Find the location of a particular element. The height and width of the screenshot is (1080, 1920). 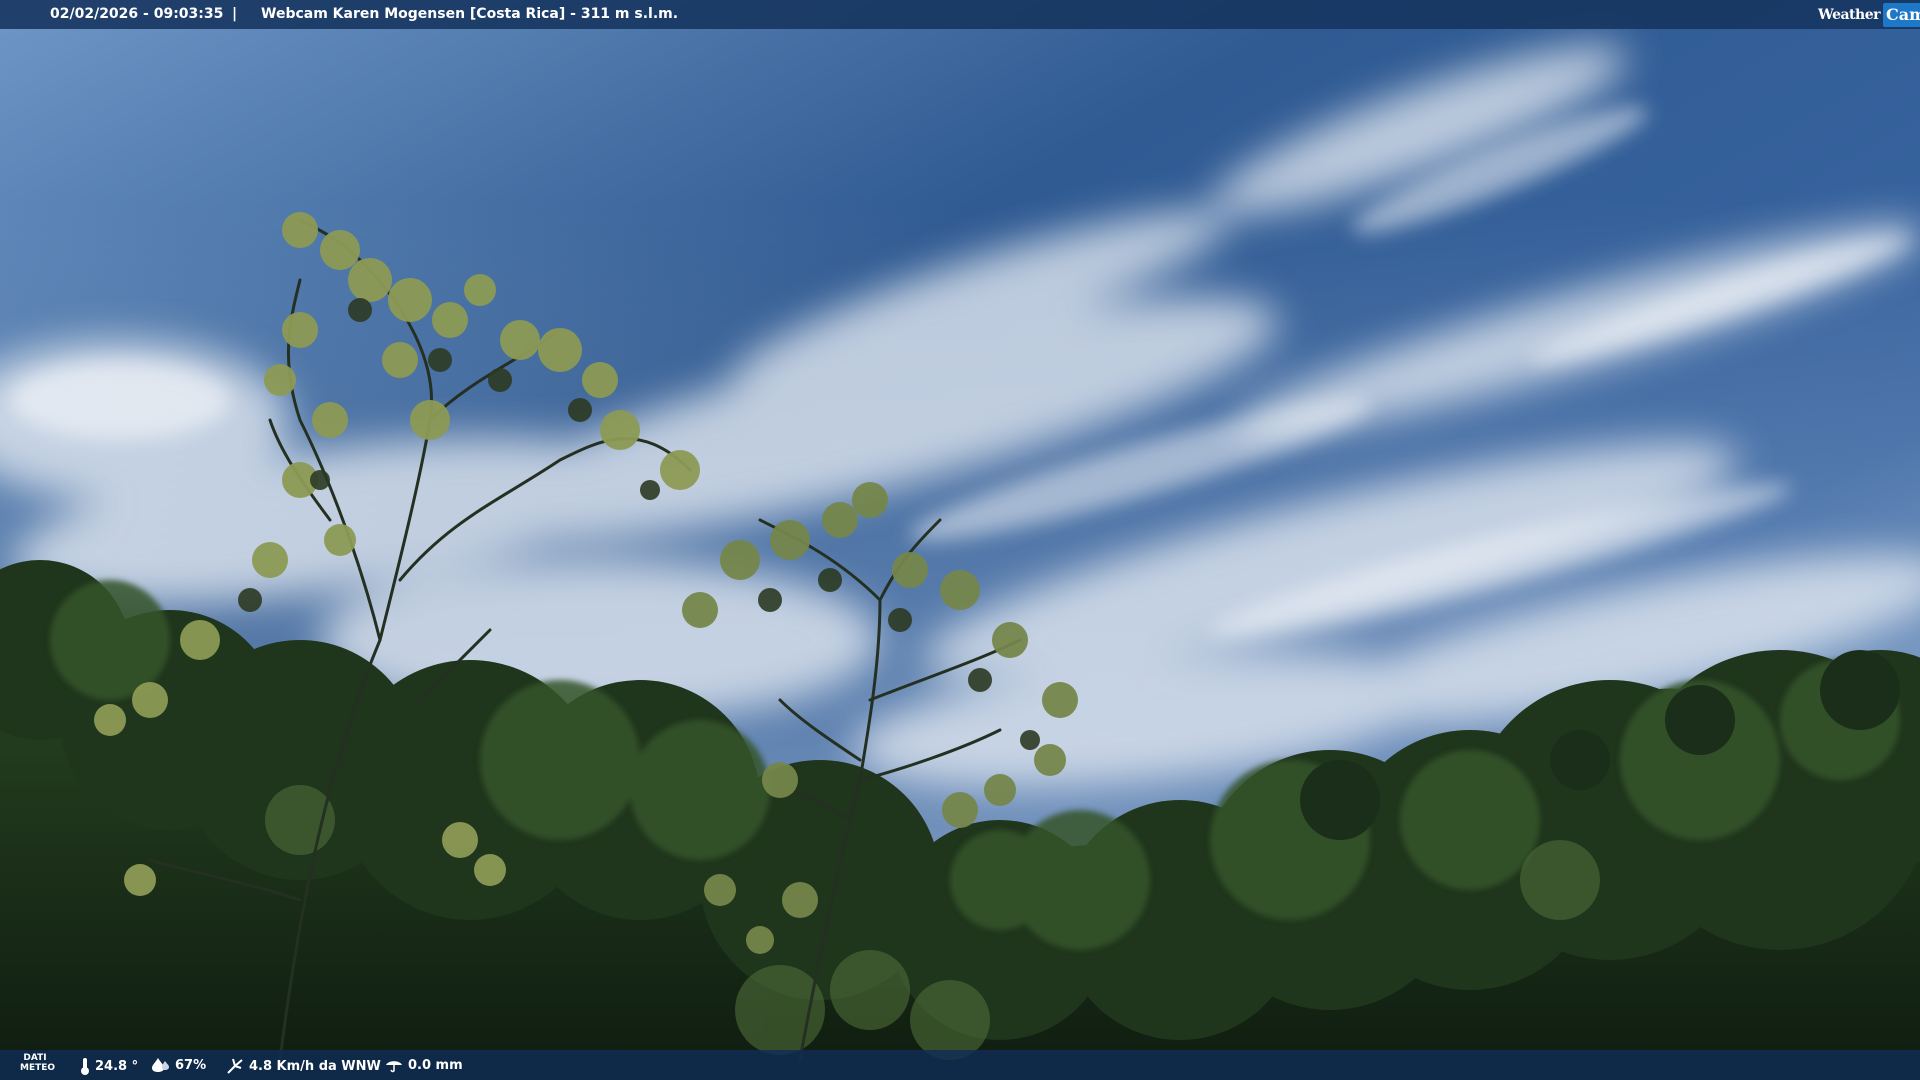

weather-data-label: DATI METEO is located at coordinates (38, 1063).